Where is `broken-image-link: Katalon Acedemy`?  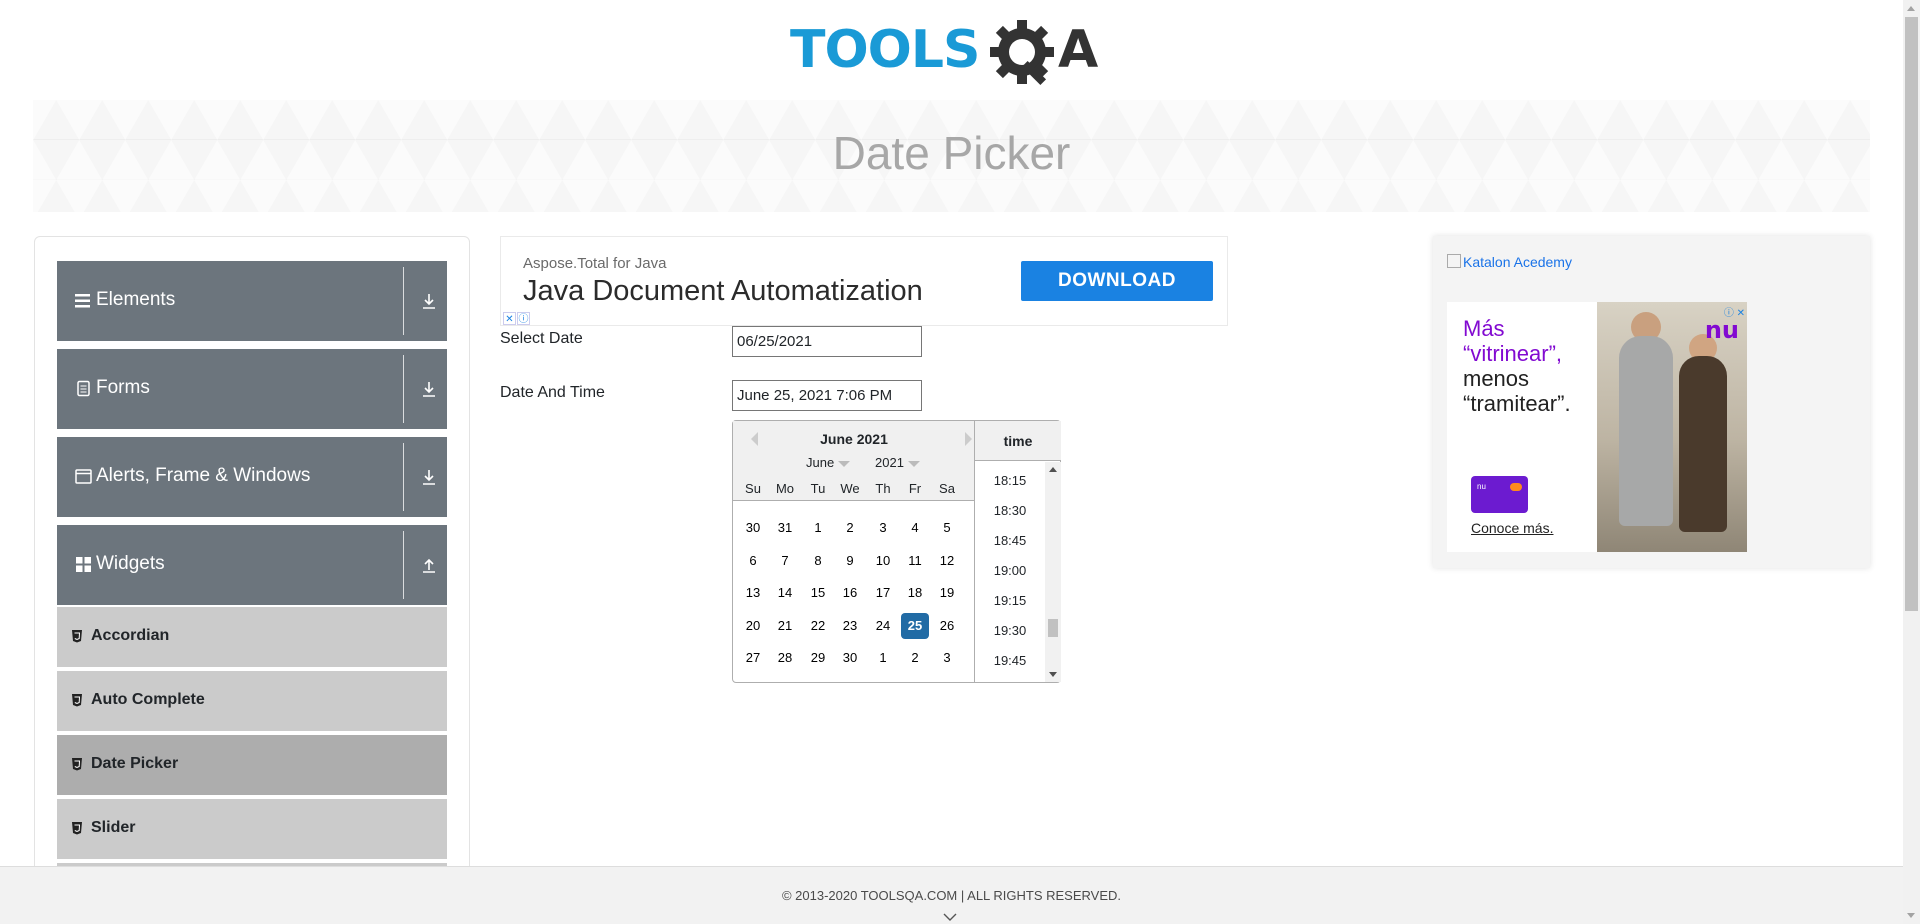 broken-image-link: Katalon Acedemy is located at coordinates (1509, 262).